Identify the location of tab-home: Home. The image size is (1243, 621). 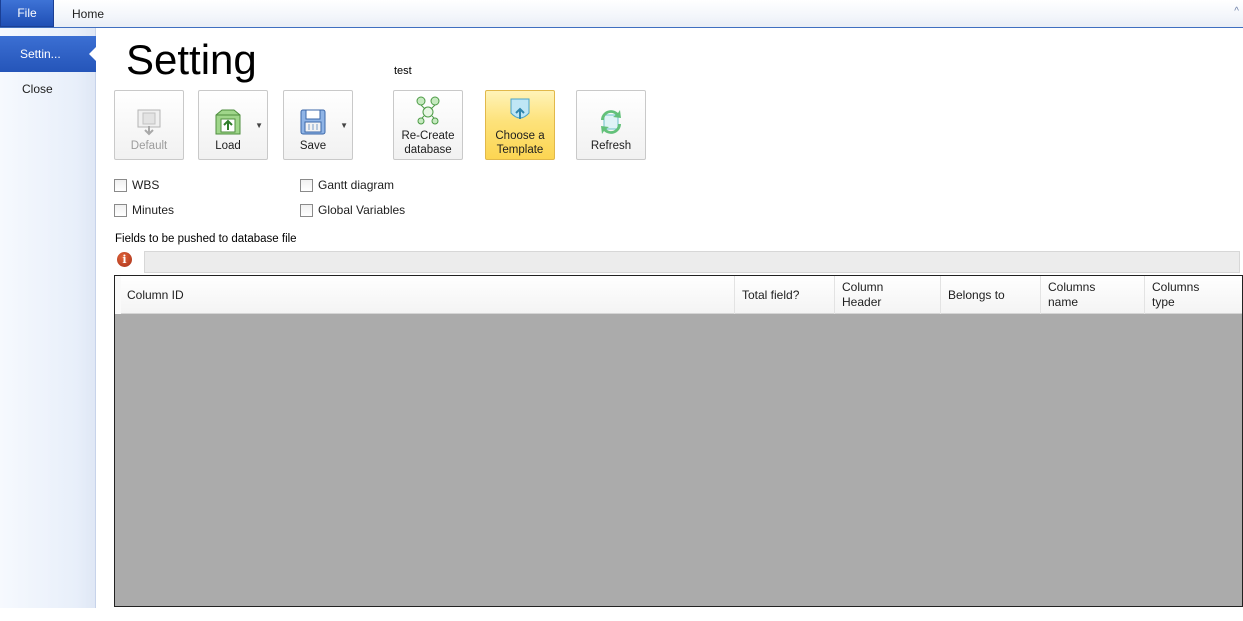
(88, 14).